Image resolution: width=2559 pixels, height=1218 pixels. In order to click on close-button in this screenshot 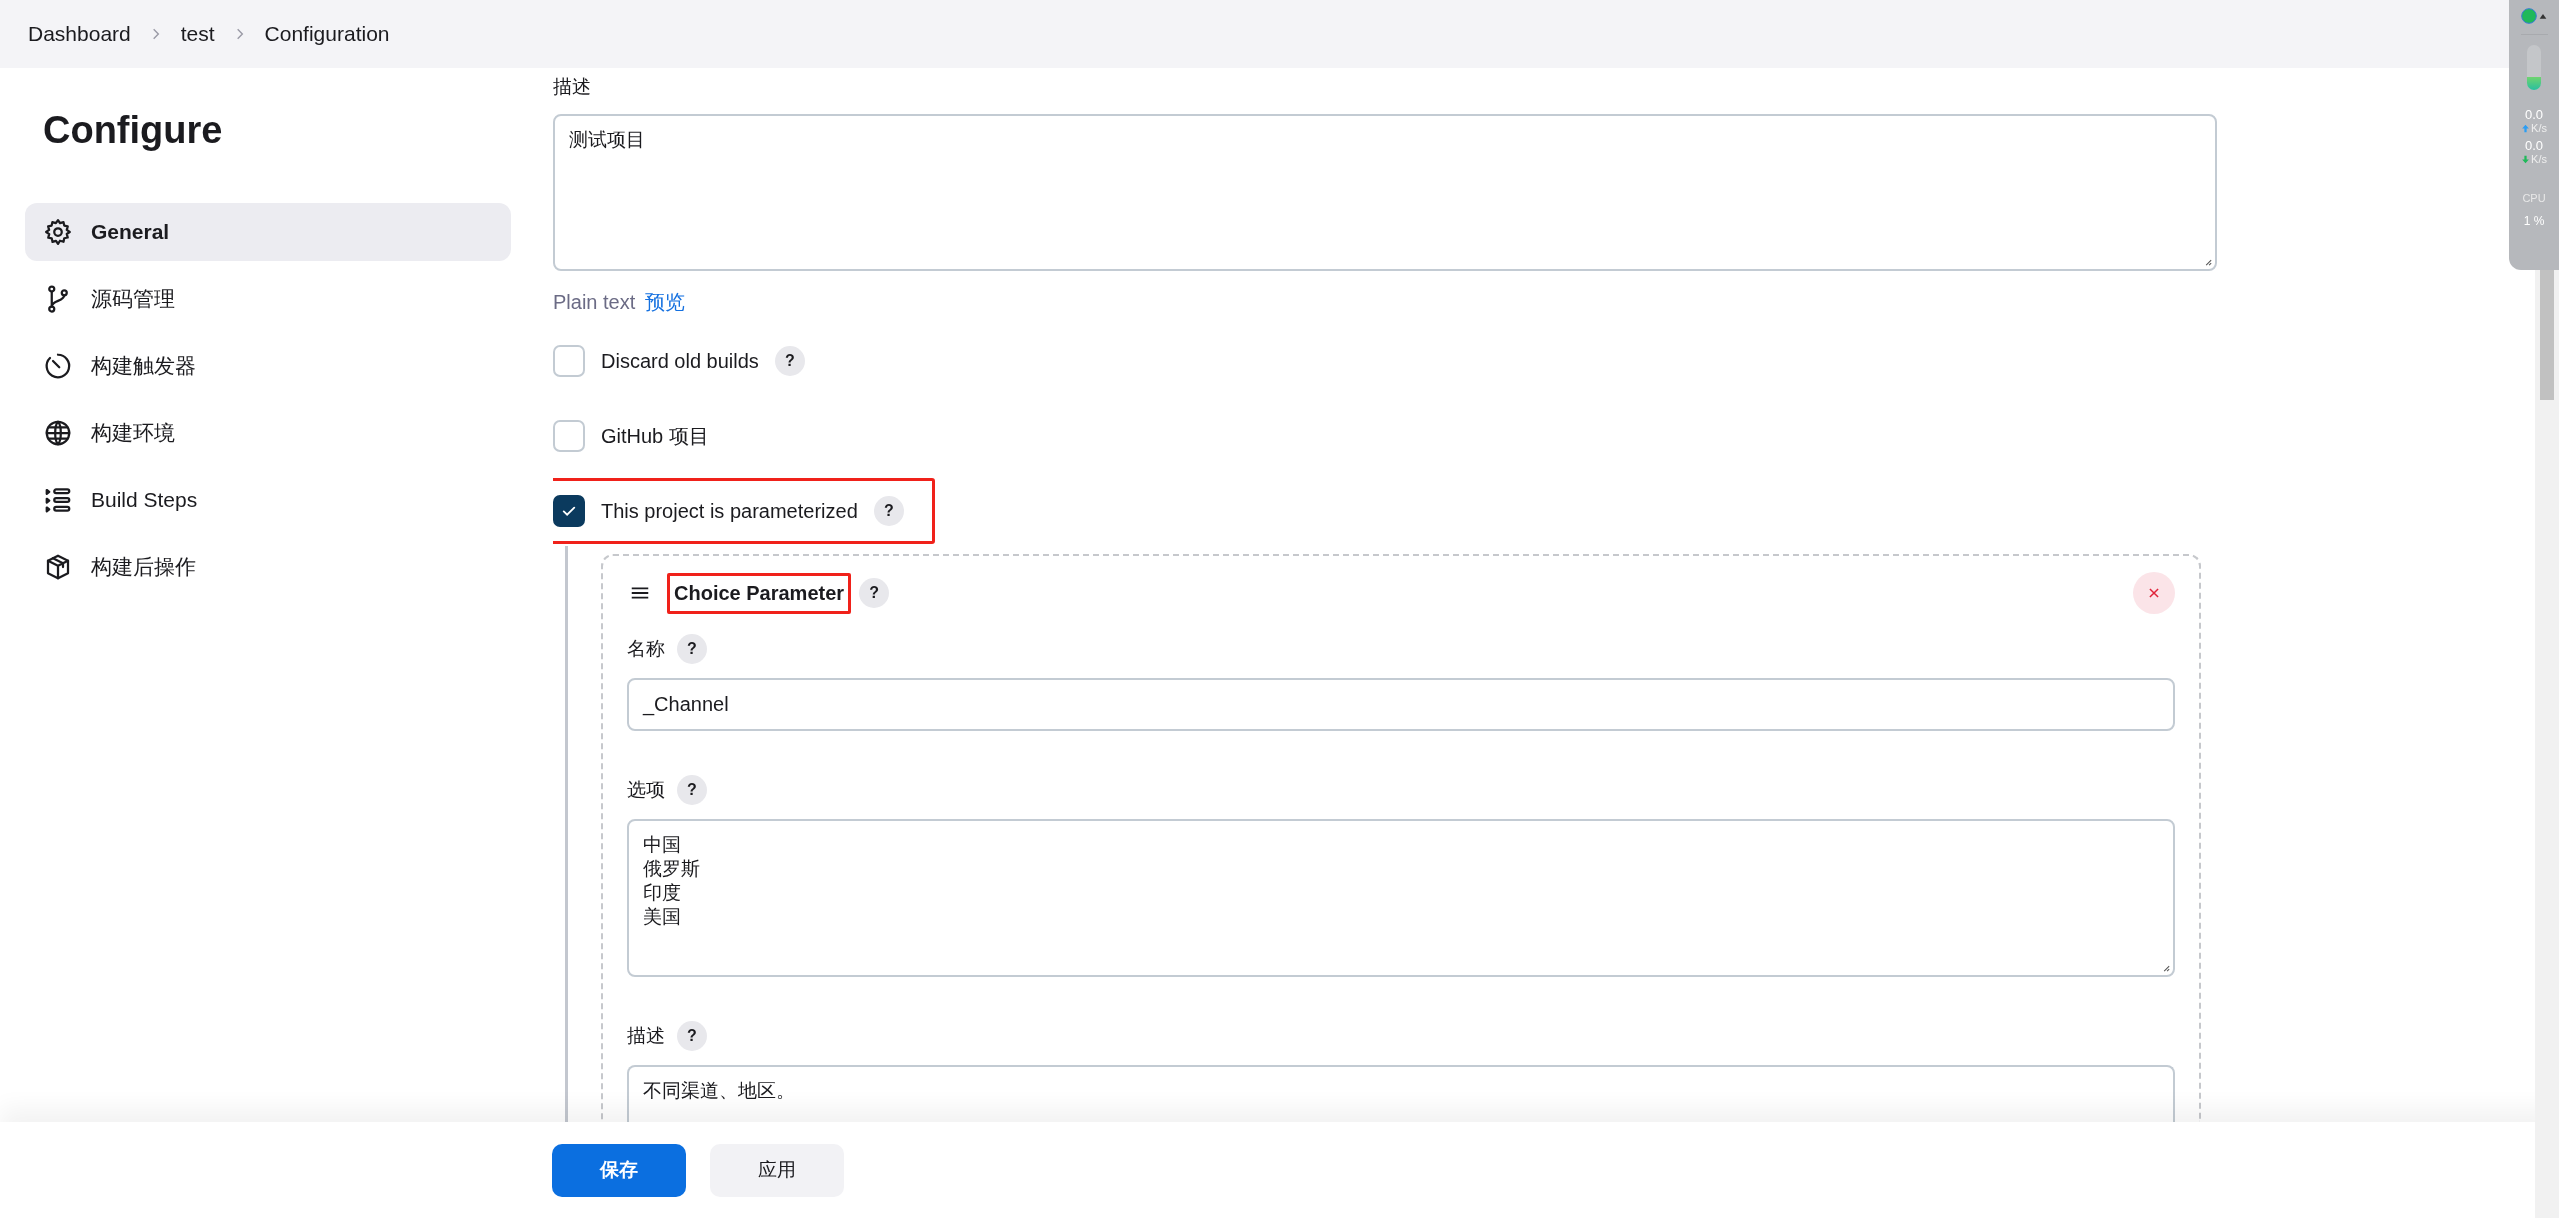, I will do `click(2154, 593)`.